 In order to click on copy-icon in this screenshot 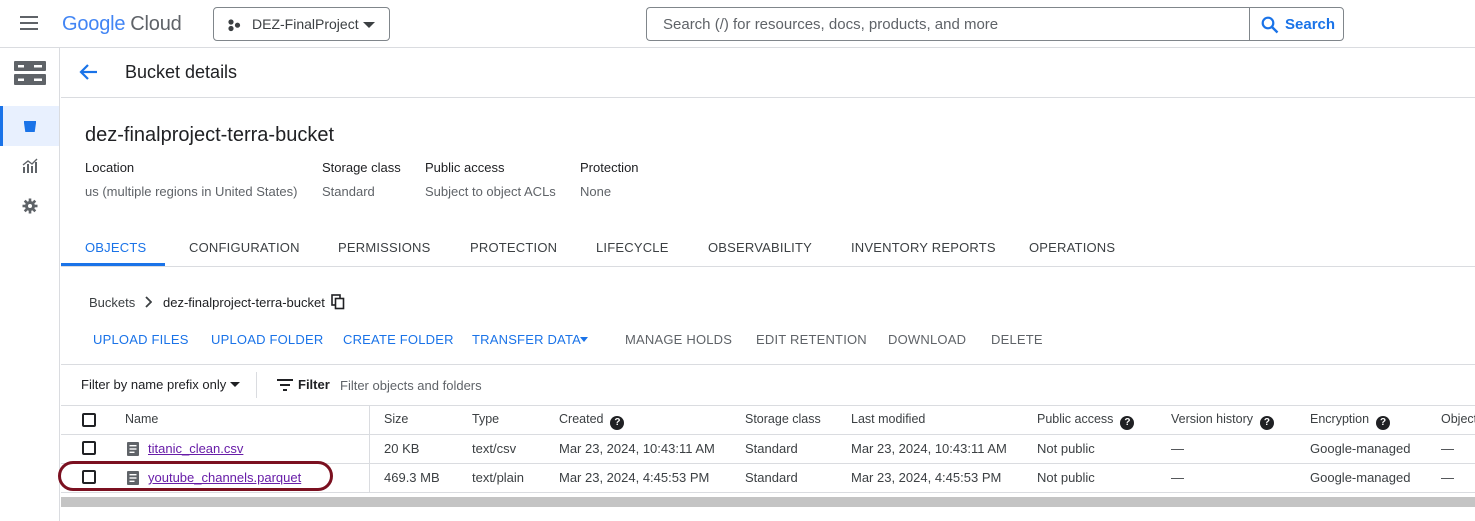, I will do `click(339, 302)`.